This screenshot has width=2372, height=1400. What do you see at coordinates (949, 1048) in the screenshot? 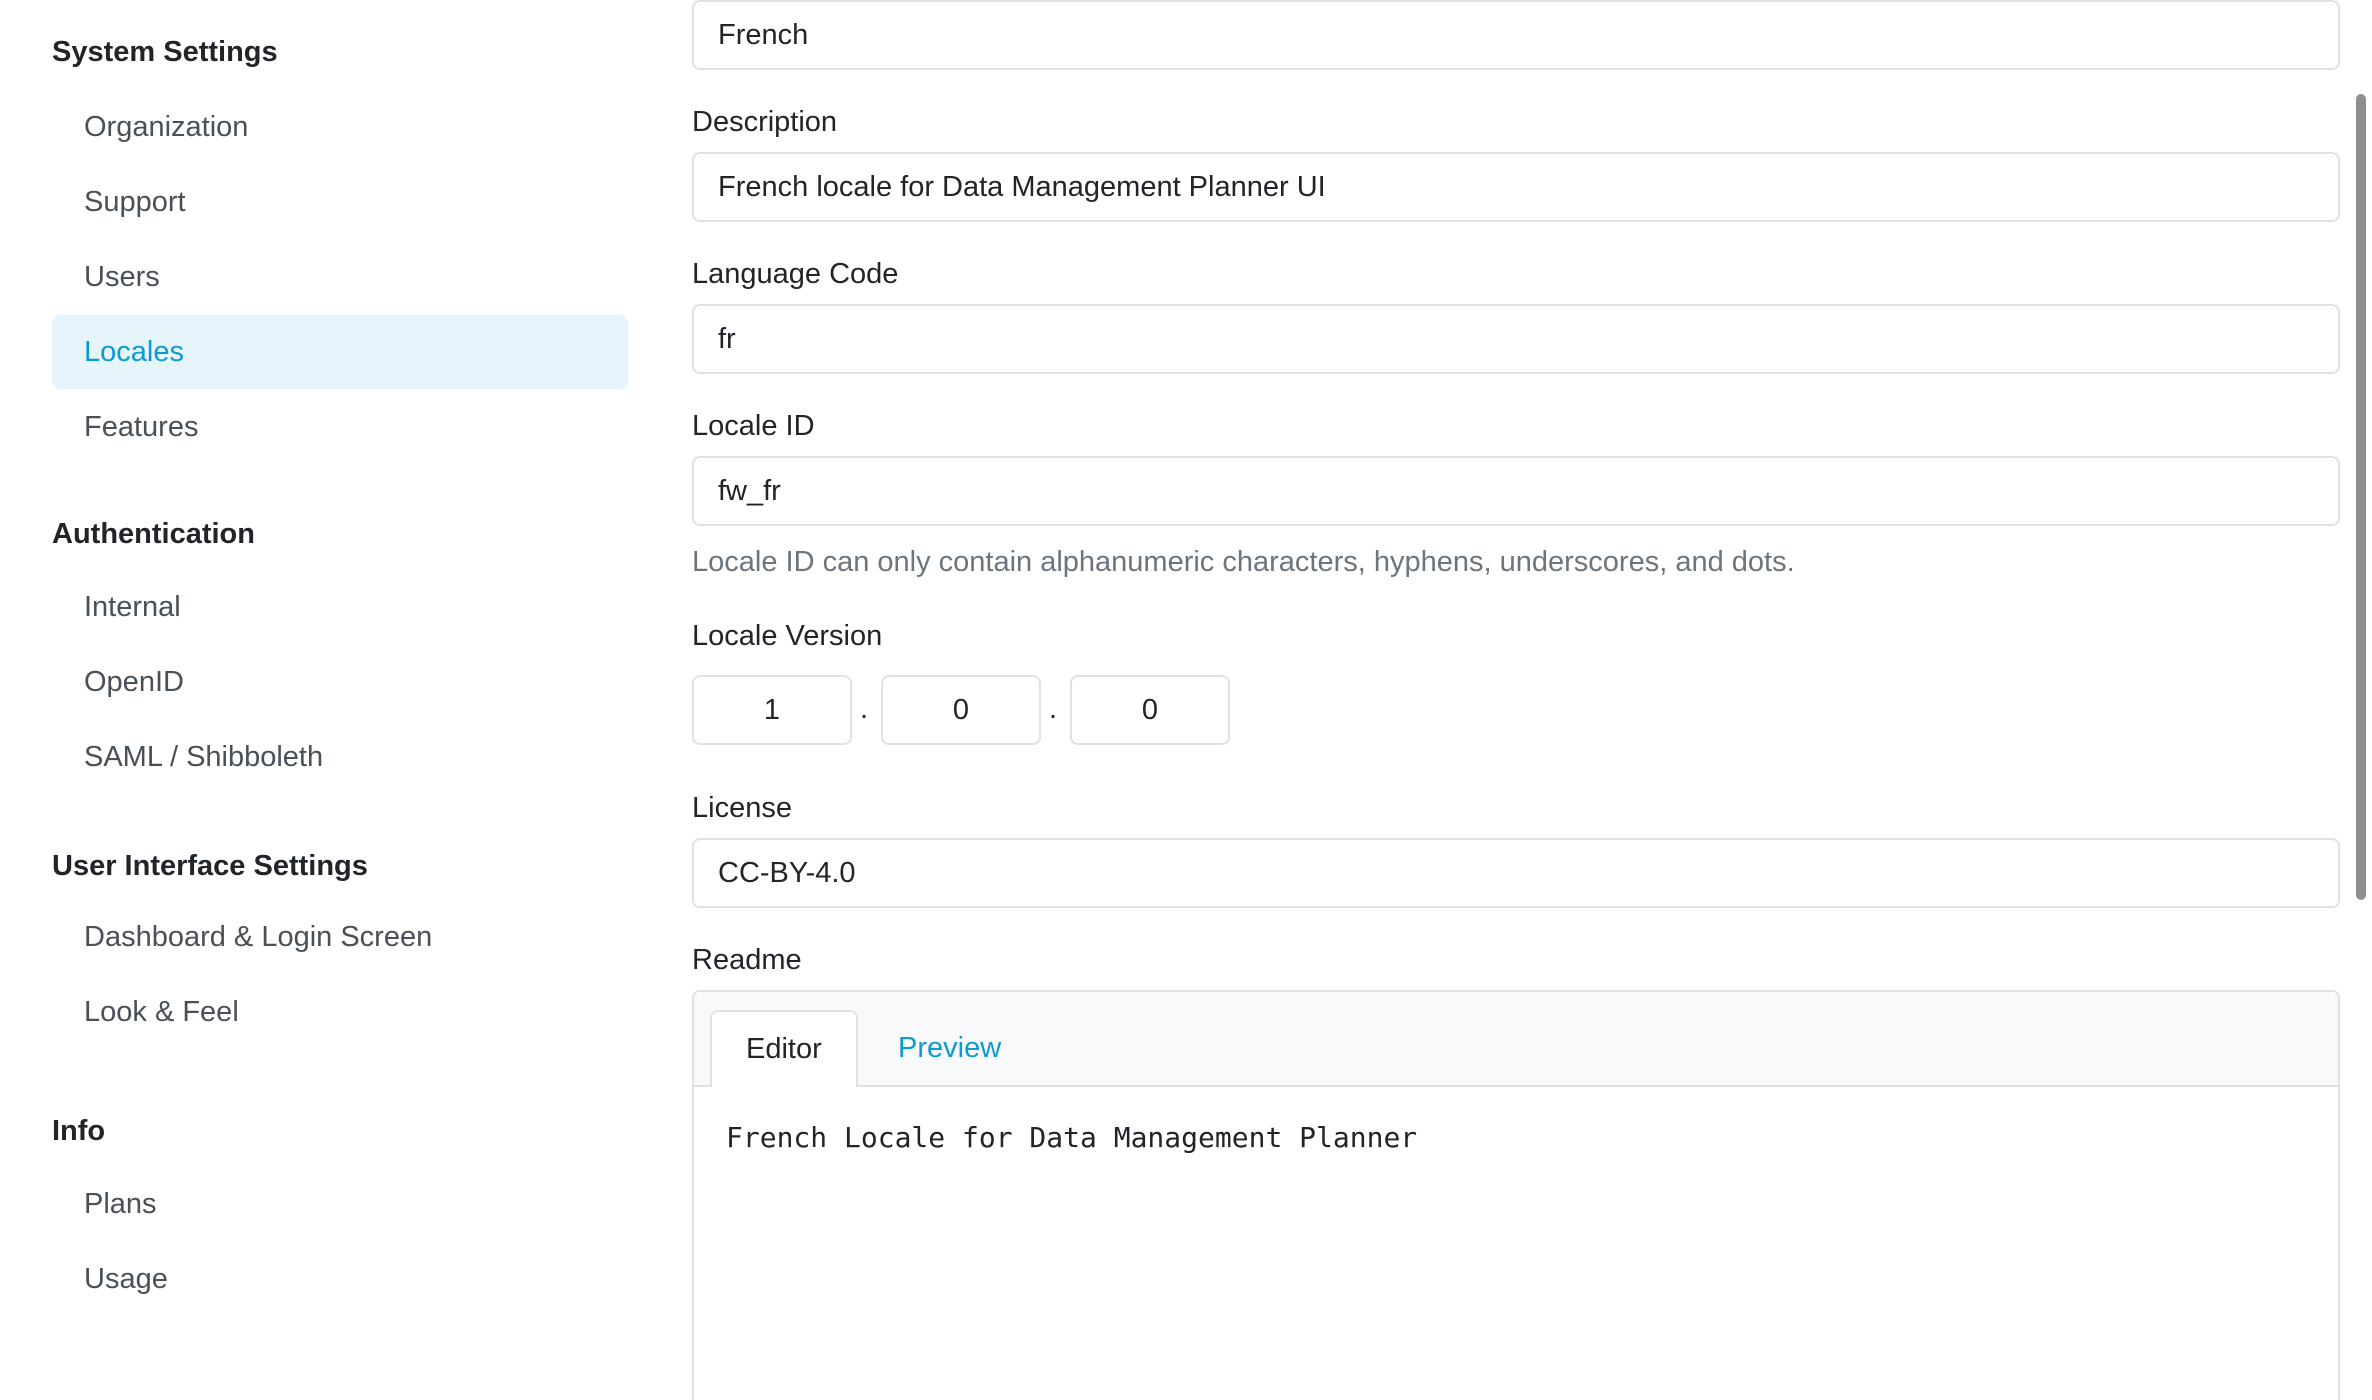
I see `tab-preview: Preview` at bounding box center [949, 1048].